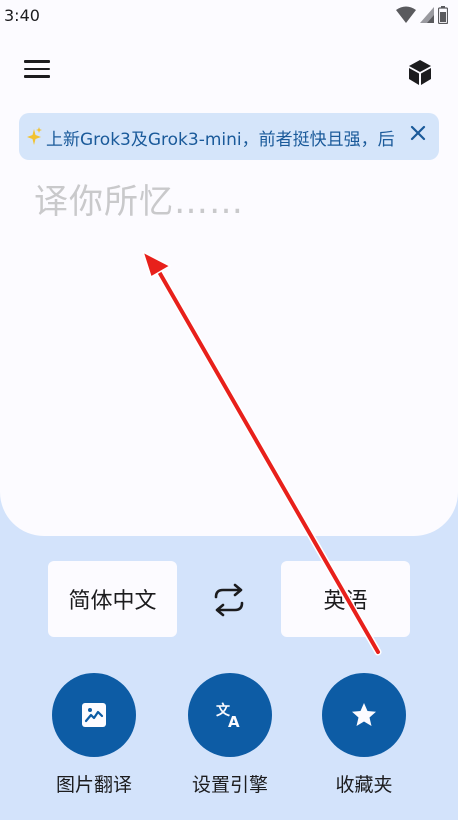 This screenshot has width=458, height=820. What do you see at coordinates (112, 601) in the screenshot?
I see `source-language-label: 简体中文` at bounding box center [112, 601].